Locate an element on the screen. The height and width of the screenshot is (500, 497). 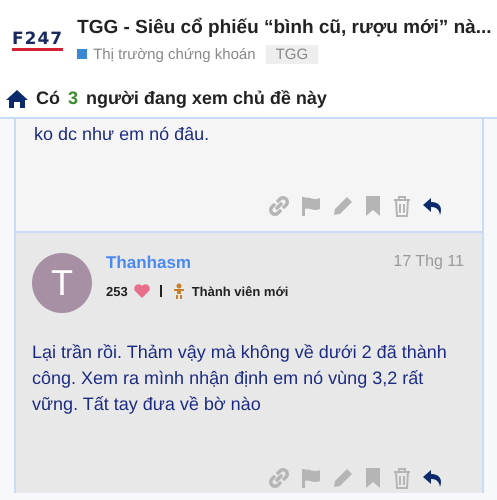
post-text: Lại trần rồi. Thảm vậy mà không về dưới 2 đã thành công. Xem ra mình nhận định em nó vùng 3,2 rất vững. Tất tay đưa về bờ nào is located at coordinates (240, 378).